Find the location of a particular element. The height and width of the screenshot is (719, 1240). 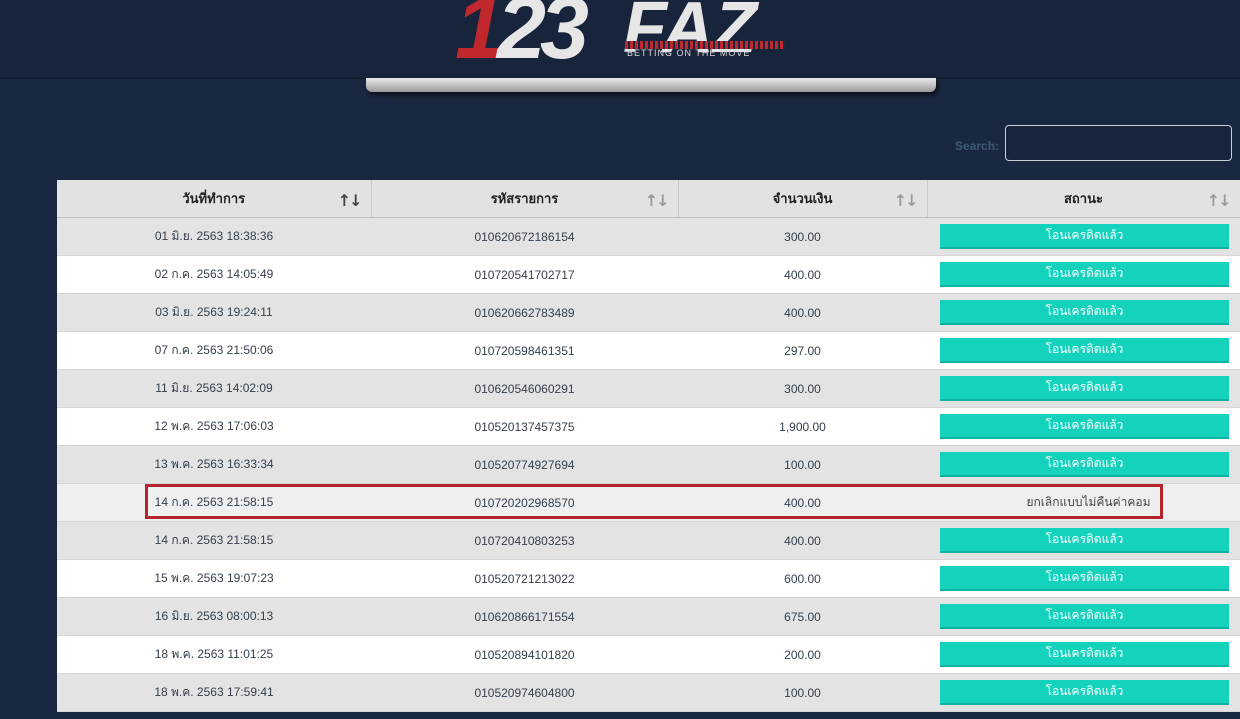

cell-transaction-id: 010520137457375 is located at coordinates (524, 426).